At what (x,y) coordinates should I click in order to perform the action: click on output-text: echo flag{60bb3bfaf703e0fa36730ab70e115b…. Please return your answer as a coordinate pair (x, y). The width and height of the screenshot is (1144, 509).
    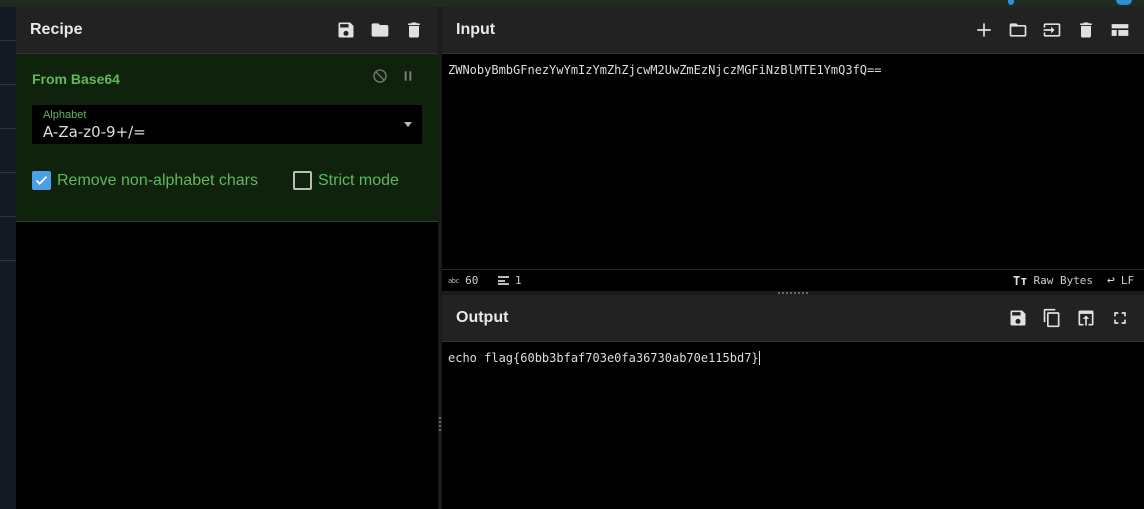
    Looking at the image, I should click on (793, 358).